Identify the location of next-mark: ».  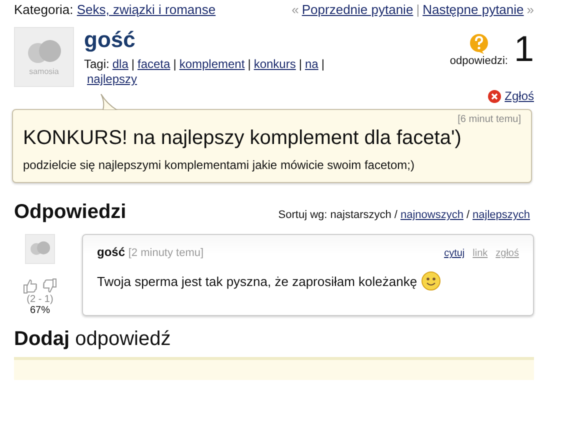
(530, 9).